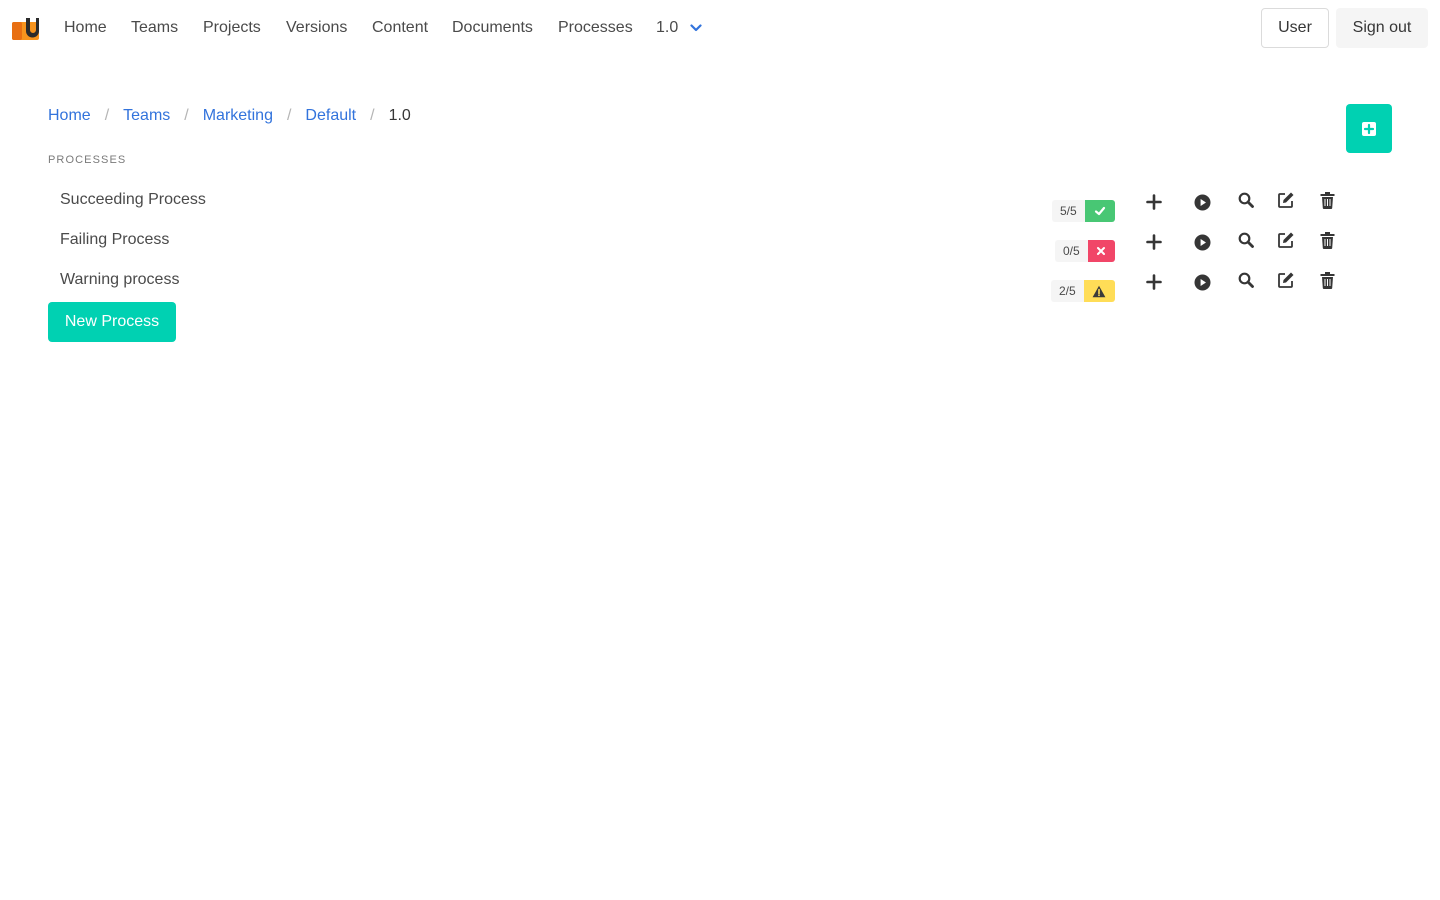 The width and height of the screenshot is (1440, 900). What do you see at coordinates (492, 28) in the screenshot?
I see `nav-documents: Documents` at bounding box center [492, 28].